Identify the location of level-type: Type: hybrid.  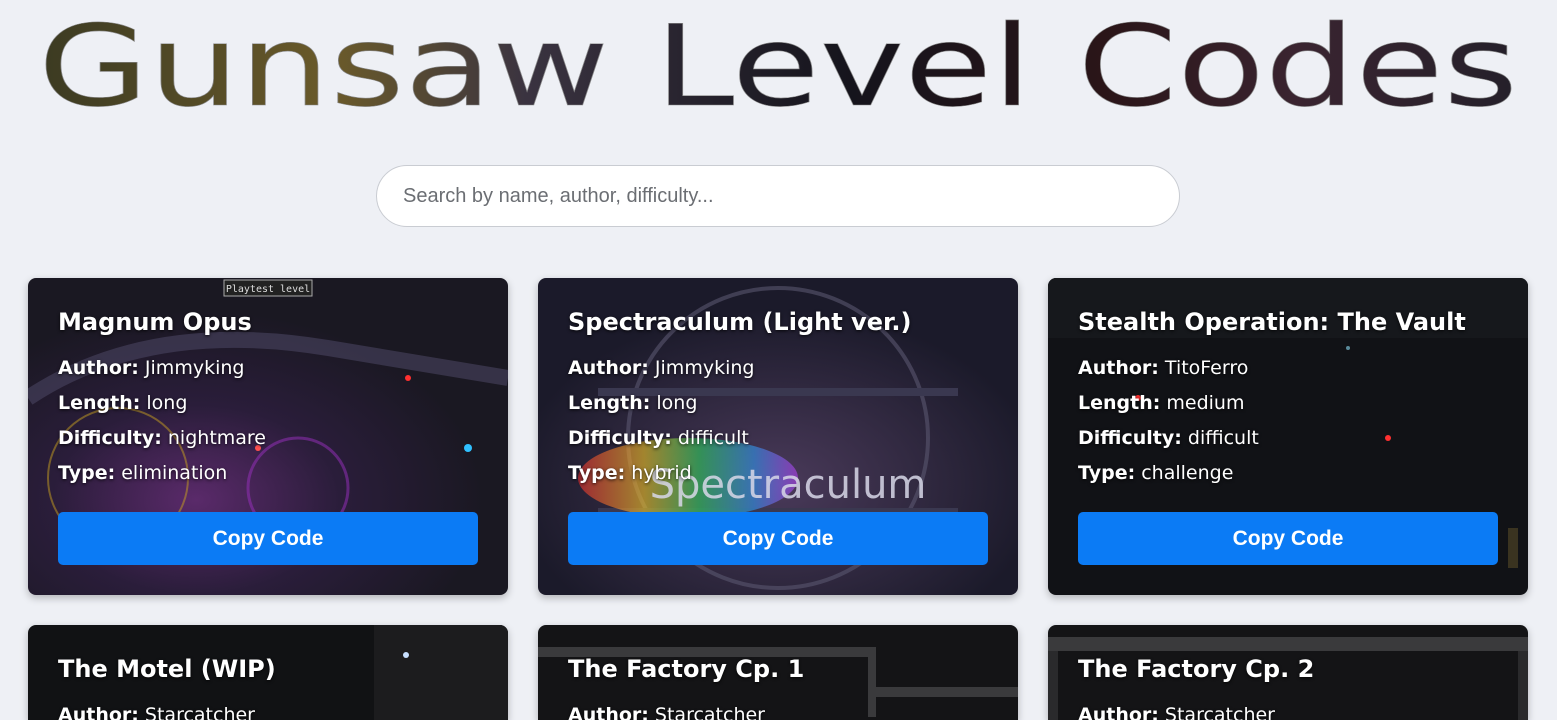
(630, 473).